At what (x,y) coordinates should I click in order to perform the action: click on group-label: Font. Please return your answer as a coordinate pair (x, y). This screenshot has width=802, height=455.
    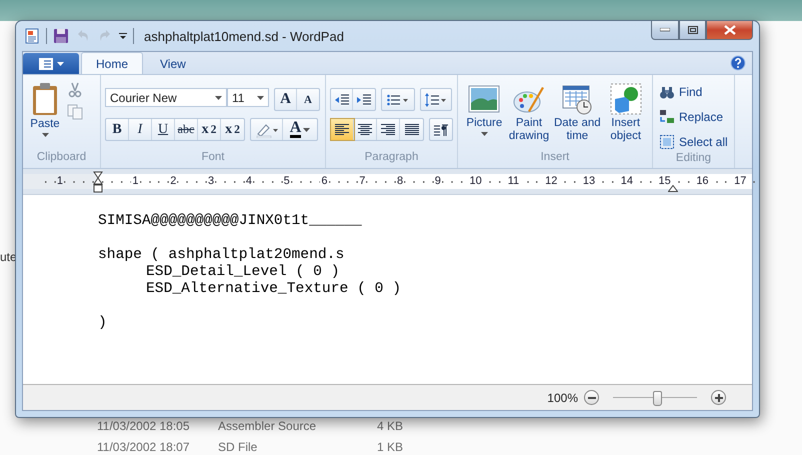
    Looking at the image, I should click on (212, 158).